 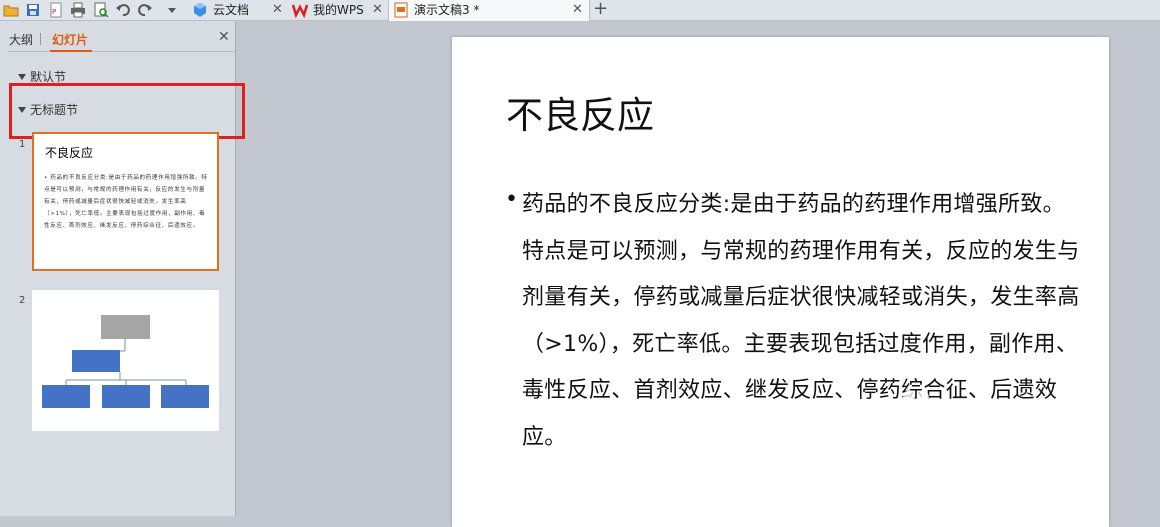 I want to click on panel-tabs: 大纲 幻灯片 ✕, so click(x=117, y=36).